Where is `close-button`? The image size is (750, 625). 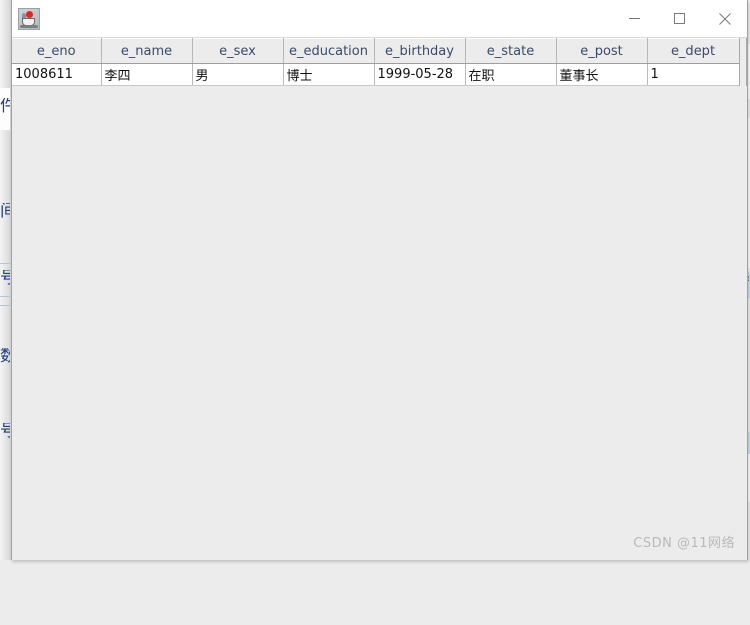 close-button is located at coordinates (724, 19).